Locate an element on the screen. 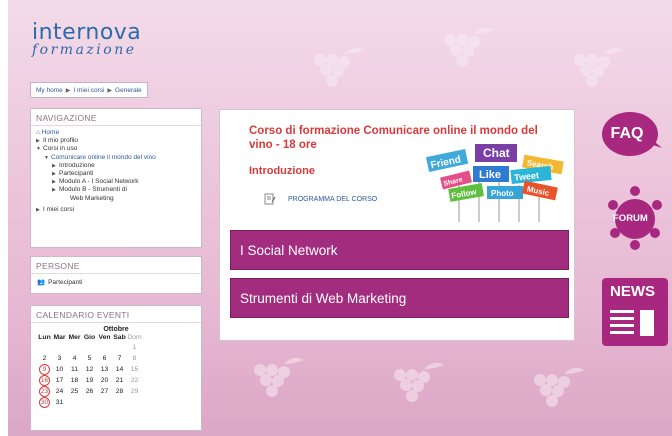 This screenshot has width=672, height=436. calendar-day: 10 is located at coordinates (59, 369).